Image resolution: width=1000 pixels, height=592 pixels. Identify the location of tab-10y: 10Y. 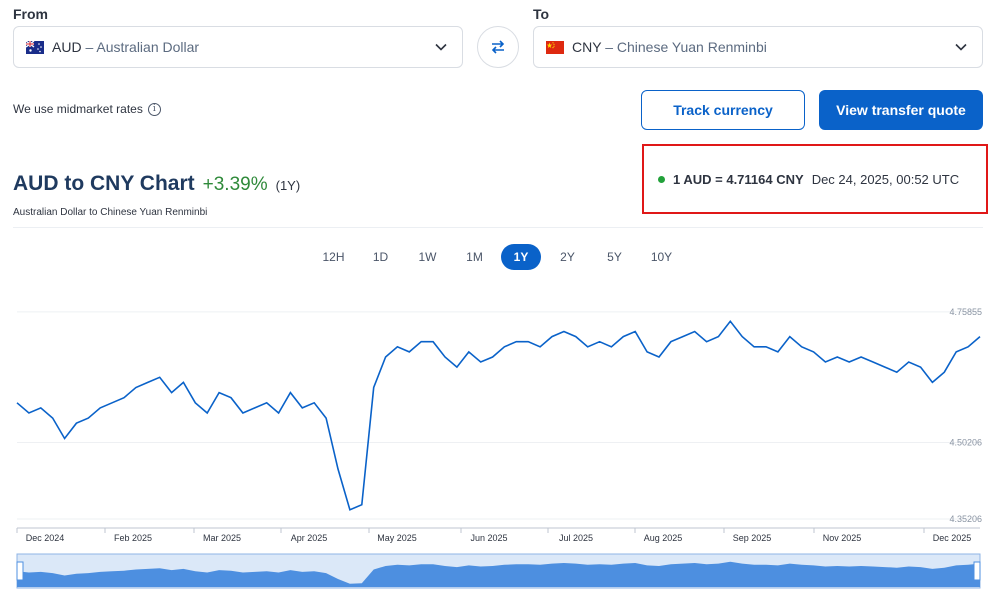
(661, 257).